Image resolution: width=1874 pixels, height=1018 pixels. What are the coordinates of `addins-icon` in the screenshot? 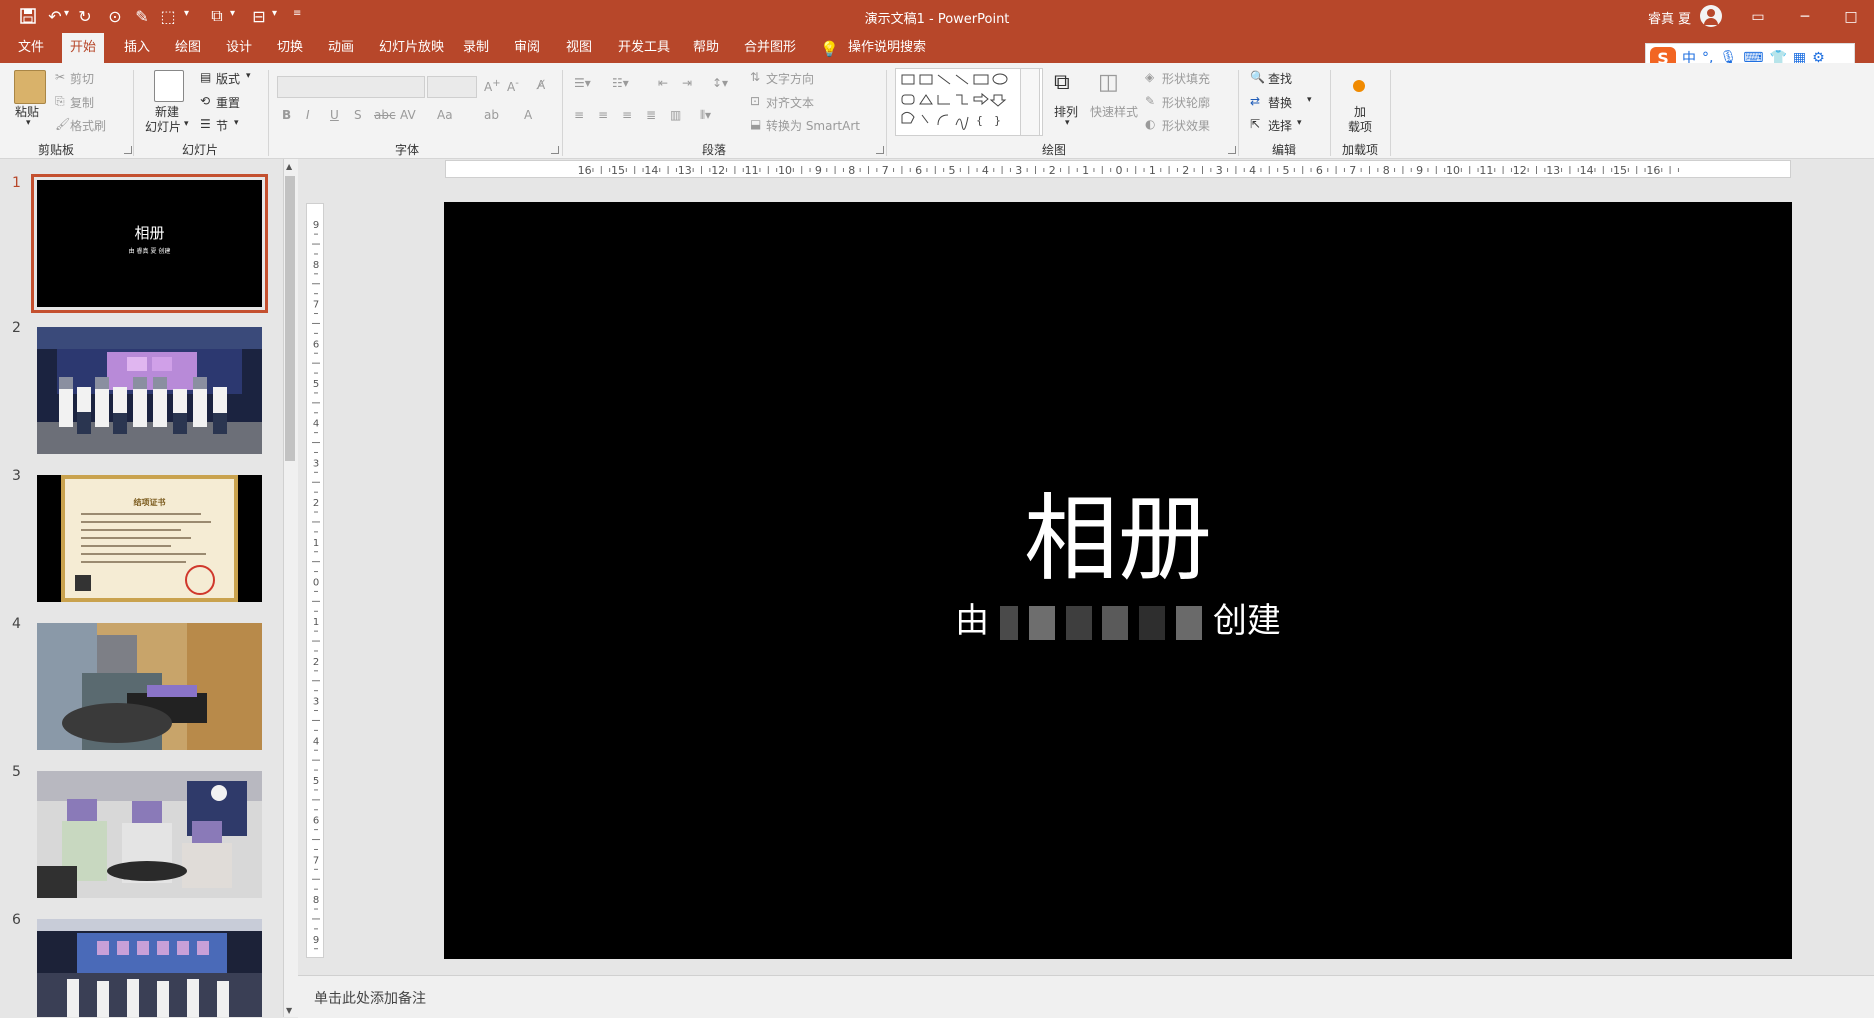 It's located at (1359, 86).